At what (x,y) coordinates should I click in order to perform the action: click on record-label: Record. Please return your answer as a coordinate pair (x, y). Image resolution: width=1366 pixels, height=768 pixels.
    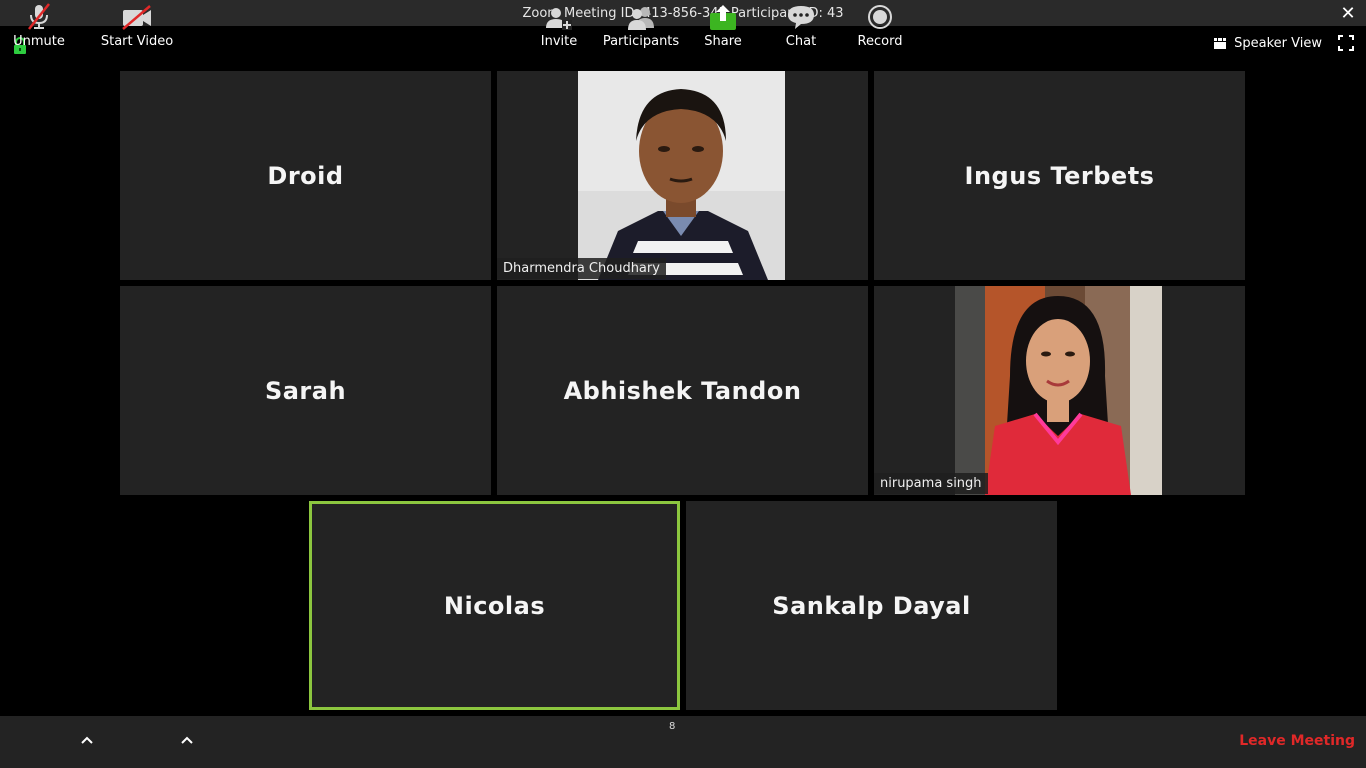
    Looking at the image, I should click on (880, 41).